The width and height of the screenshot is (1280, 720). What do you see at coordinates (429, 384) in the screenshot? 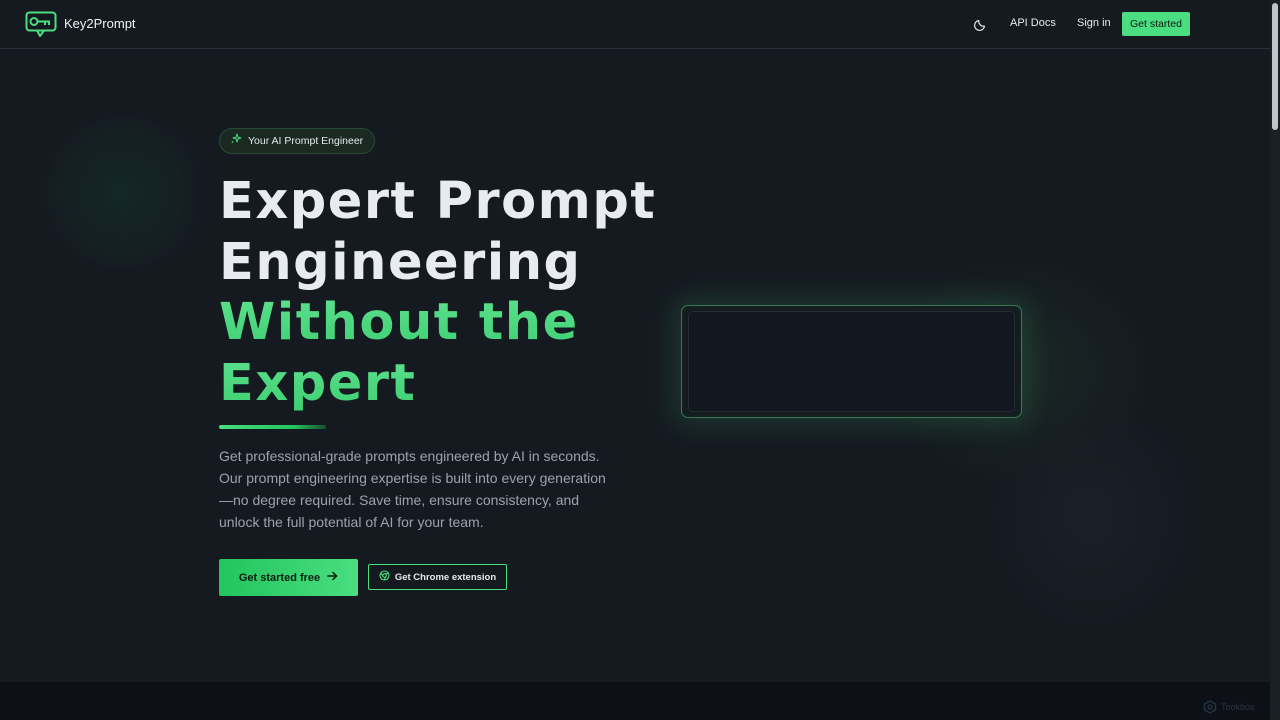
I see `heading-line-4-highlight: Expert` at bounding box center [429, 384].